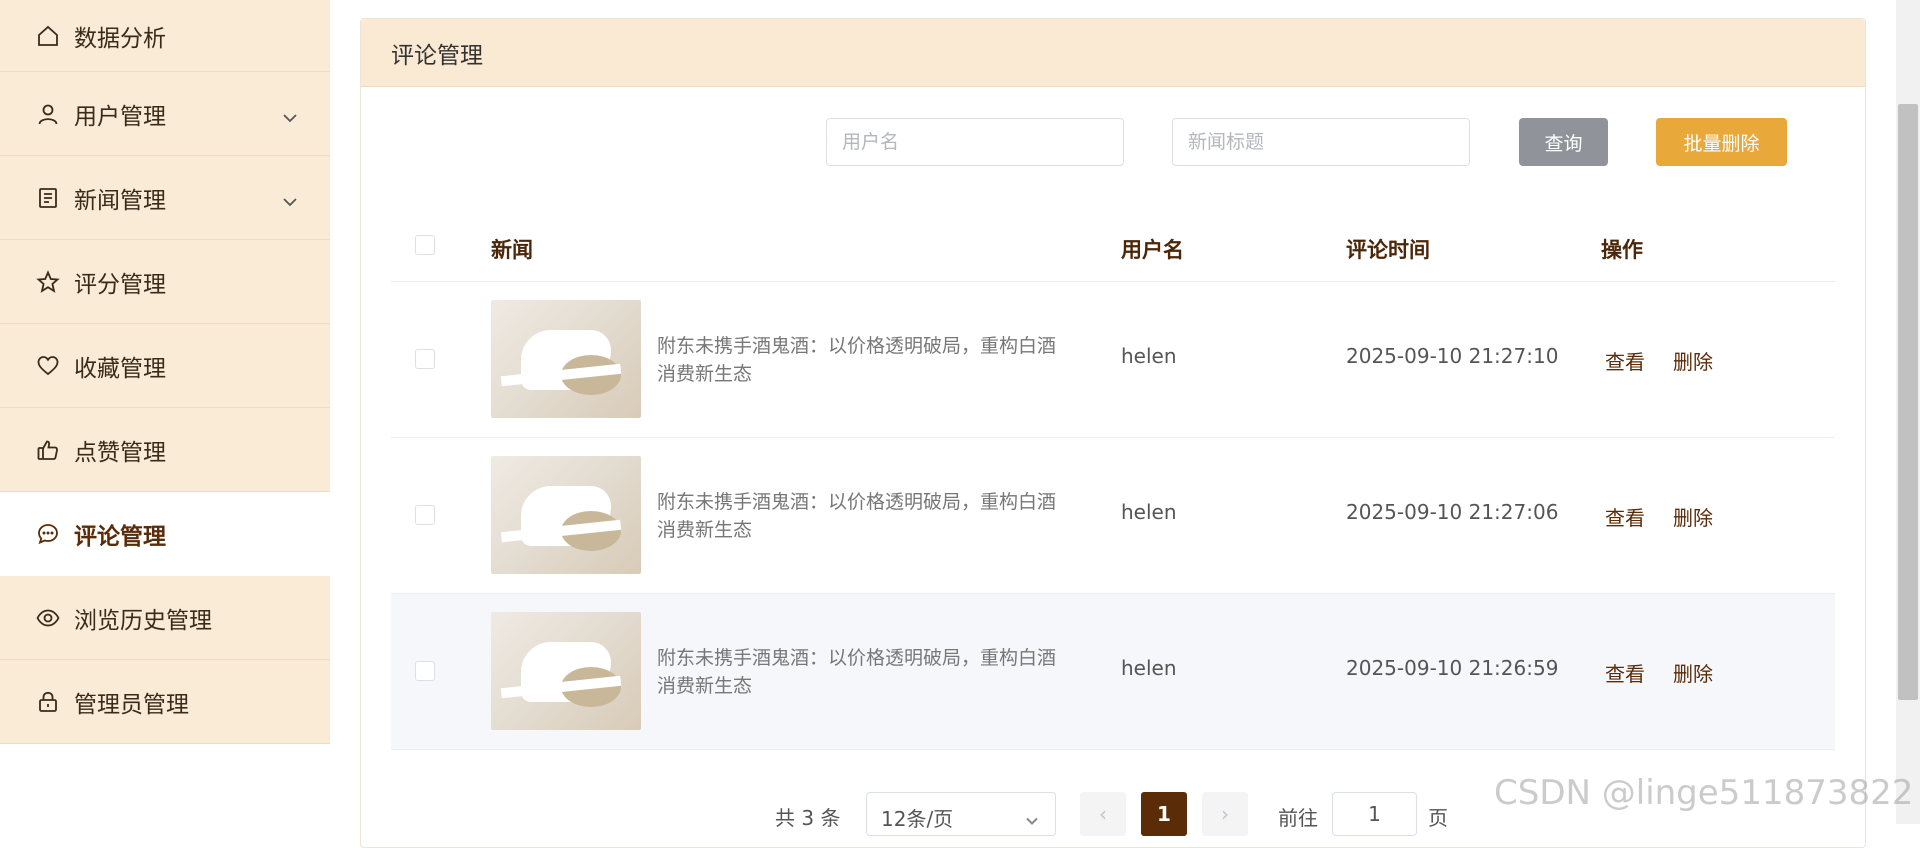 The image size is (1920, 848). What do you see at coordinates (1908, 402) in the screenshot?
I see `page-scrollbar-thumb` at bounding box center [1908, 402].